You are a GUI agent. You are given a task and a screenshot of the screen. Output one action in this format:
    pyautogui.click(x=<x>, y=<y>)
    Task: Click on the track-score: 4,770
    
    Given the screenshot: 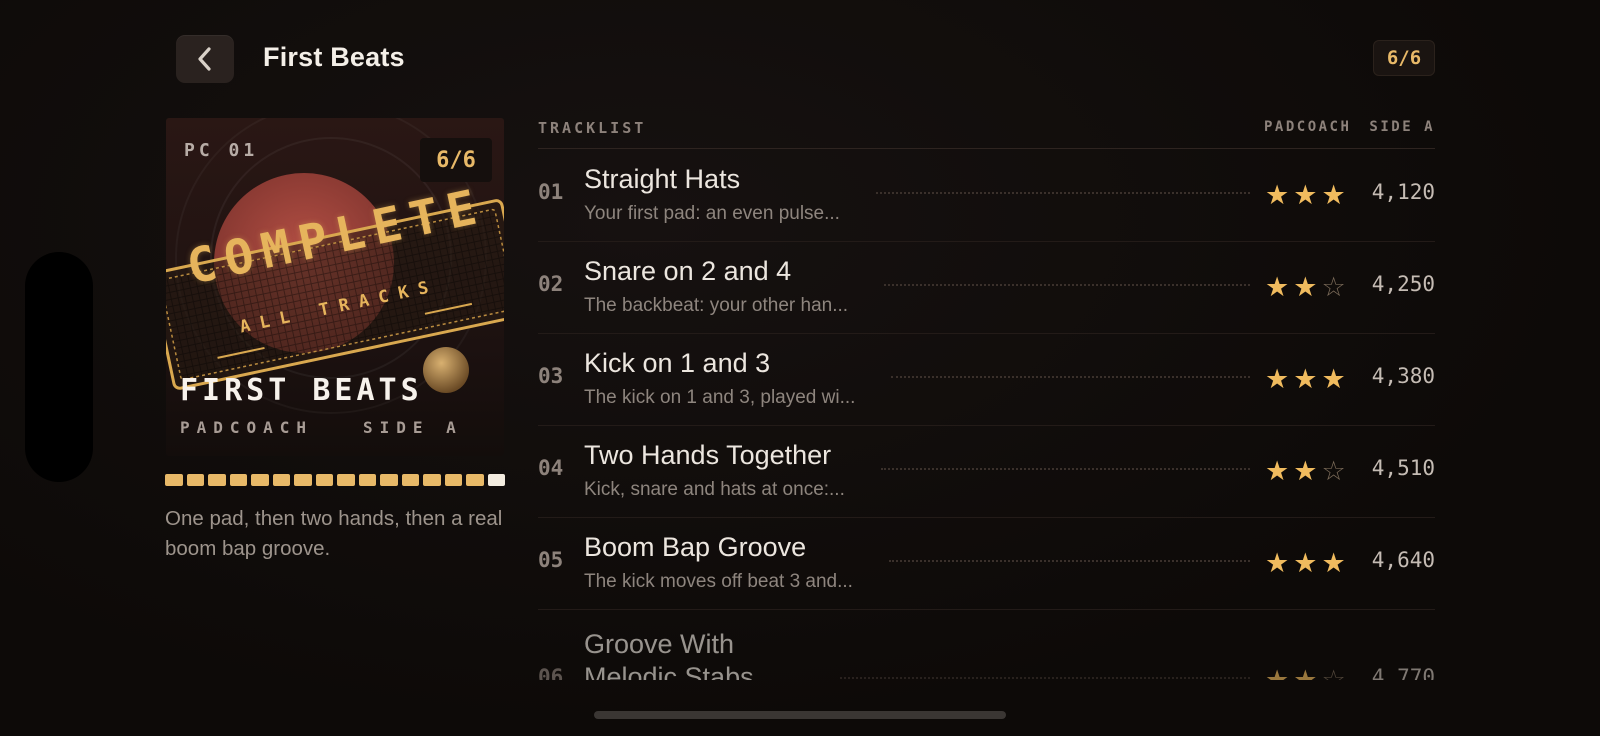 What is the action you would take?
    pyautogui.click(x=1403, y=672)
    